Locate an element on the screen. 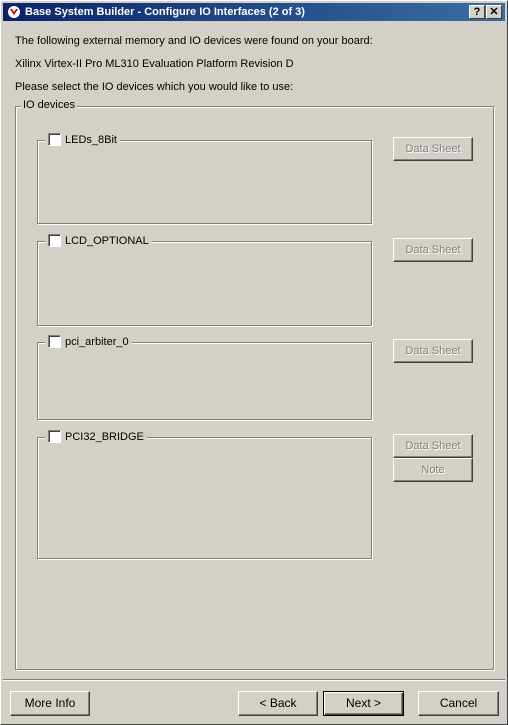 The height and width of the screenshot is (725, 508). xilinx-app-icon is located at coordinates (14, 12).